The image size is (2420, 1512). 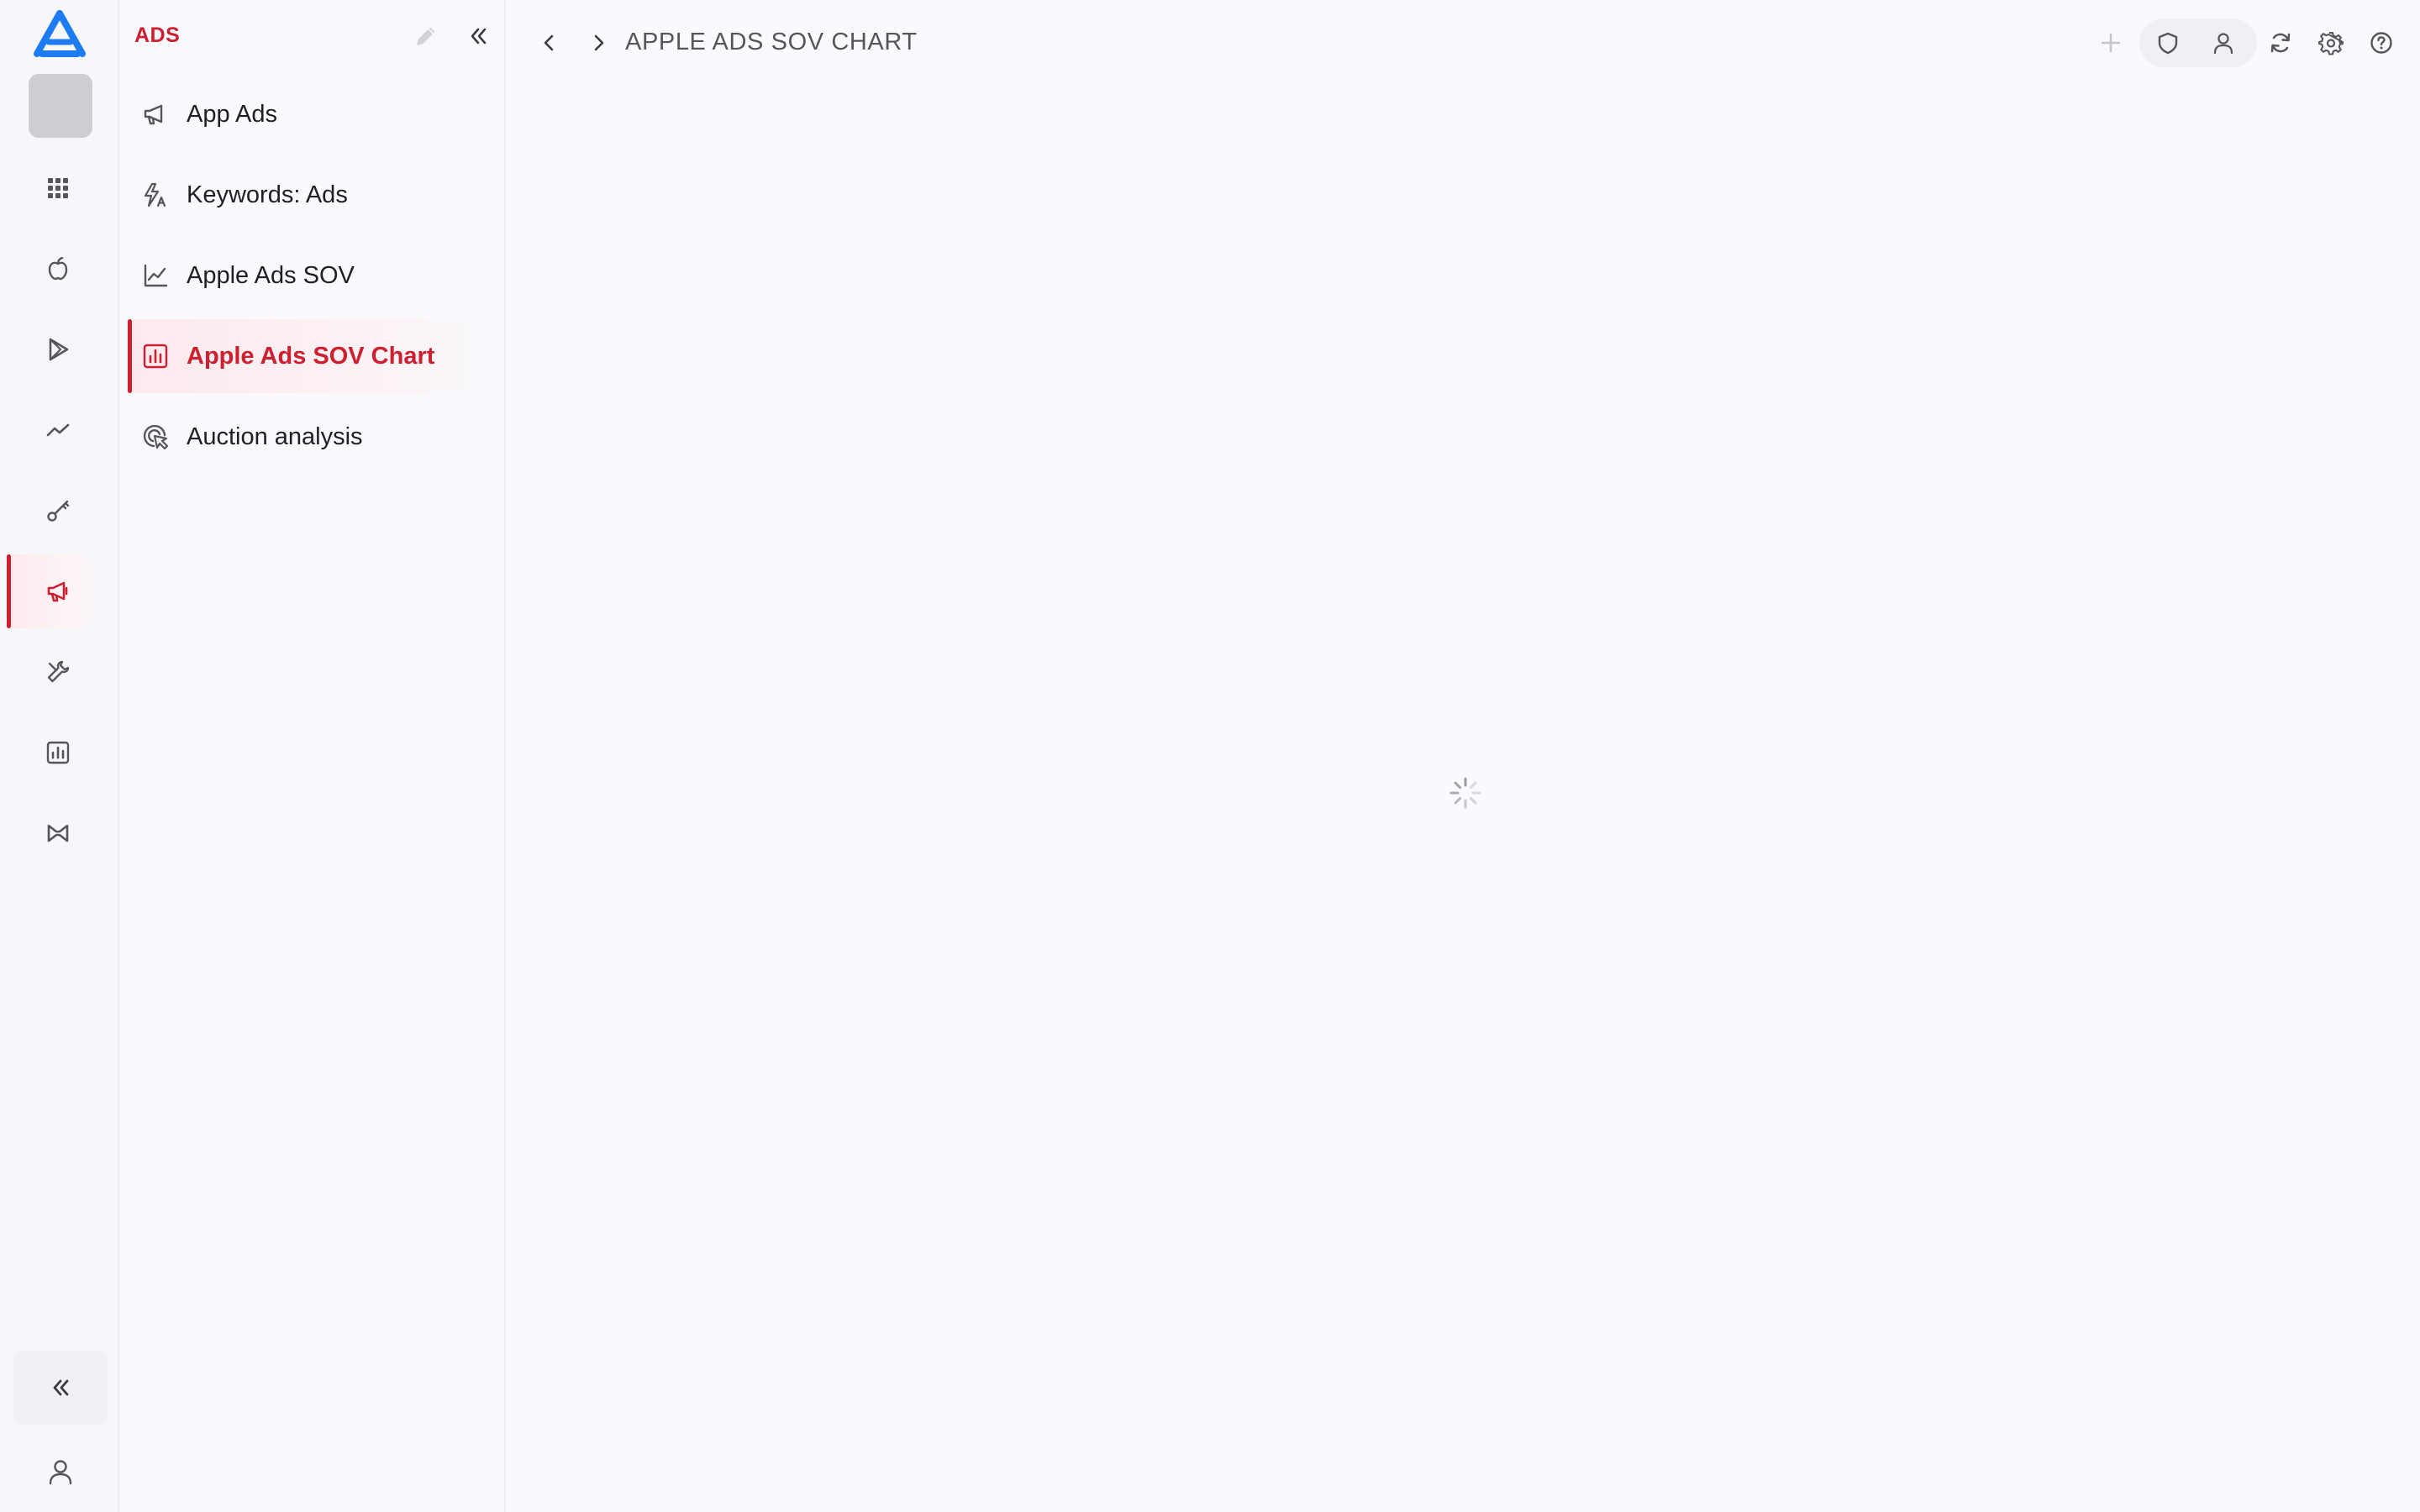 I want to click on rail-item-apple, so click(x=58, y=269).